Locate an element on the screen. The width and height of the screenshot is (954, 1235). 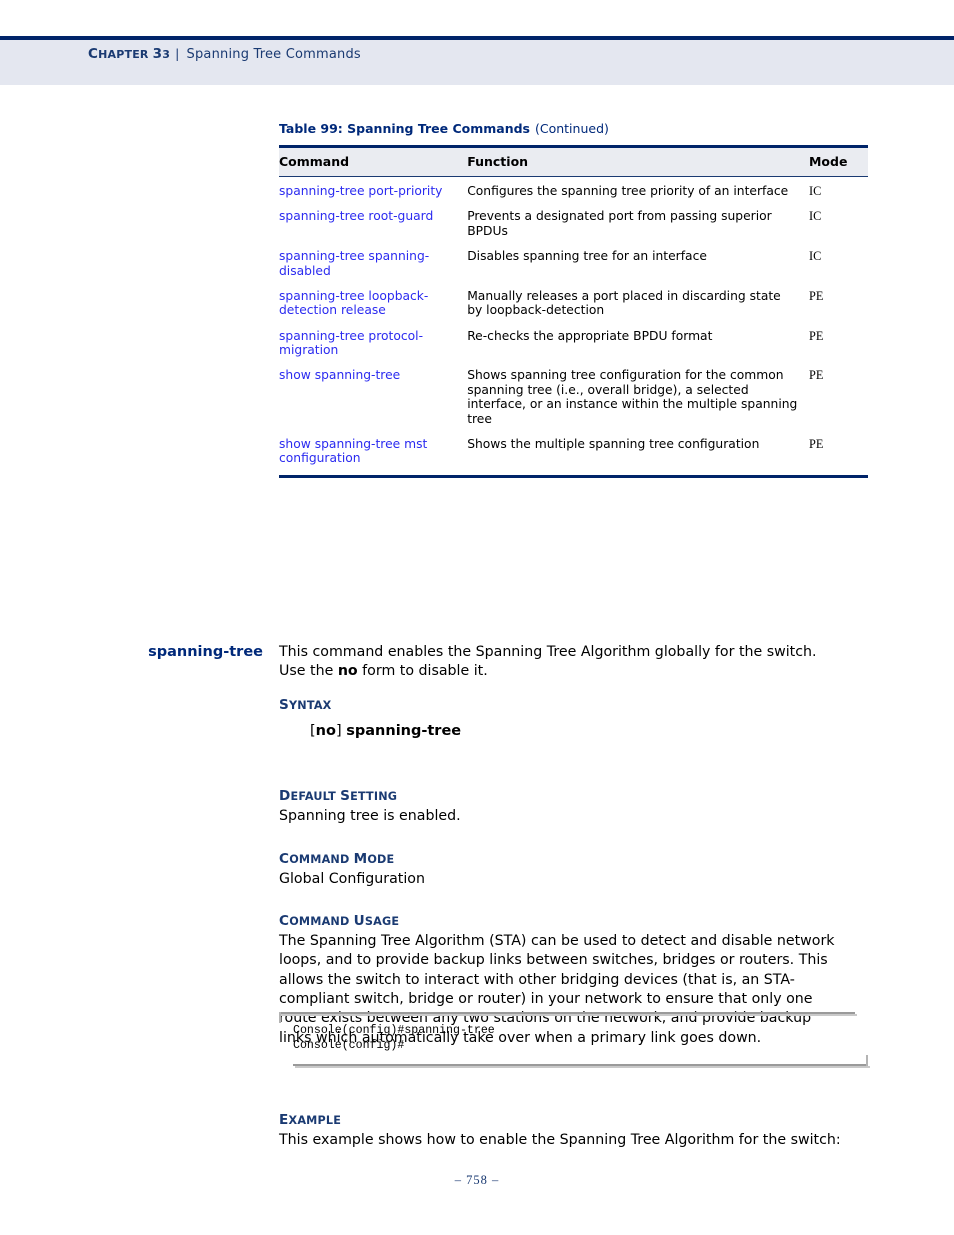
table-header-row: Command Function Mode is located at coordinates (573, 161).